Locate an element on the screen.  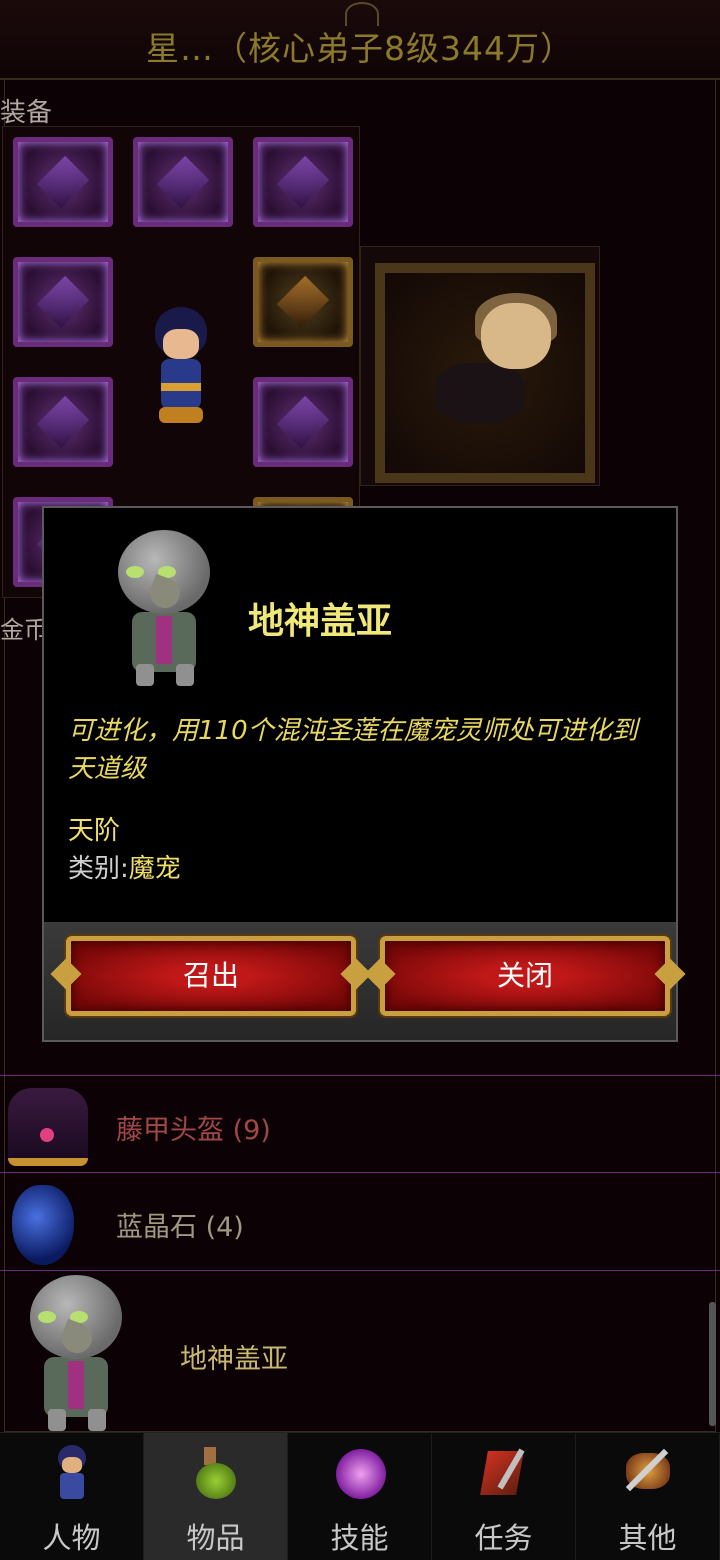
list-item: 藤甲头盔 (9) is located at coordinates (360, 1124).